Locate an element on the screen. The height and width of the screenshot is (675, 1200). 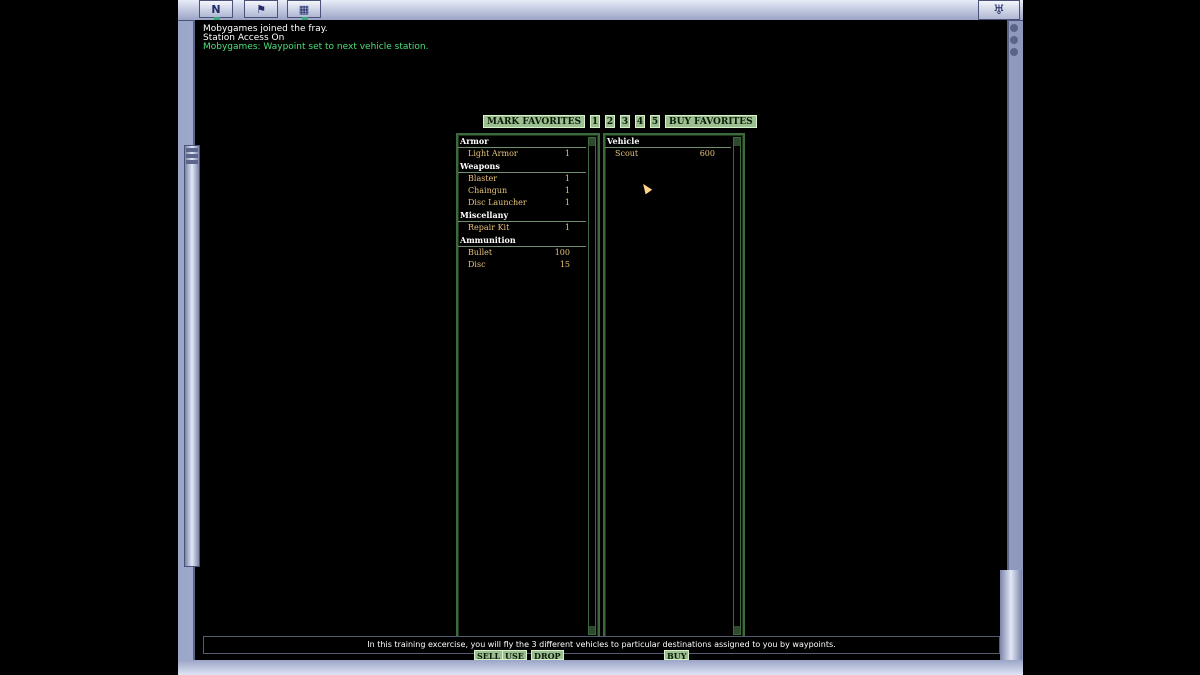
list-item: Bullet 100 is located at coordinates (522, 253).